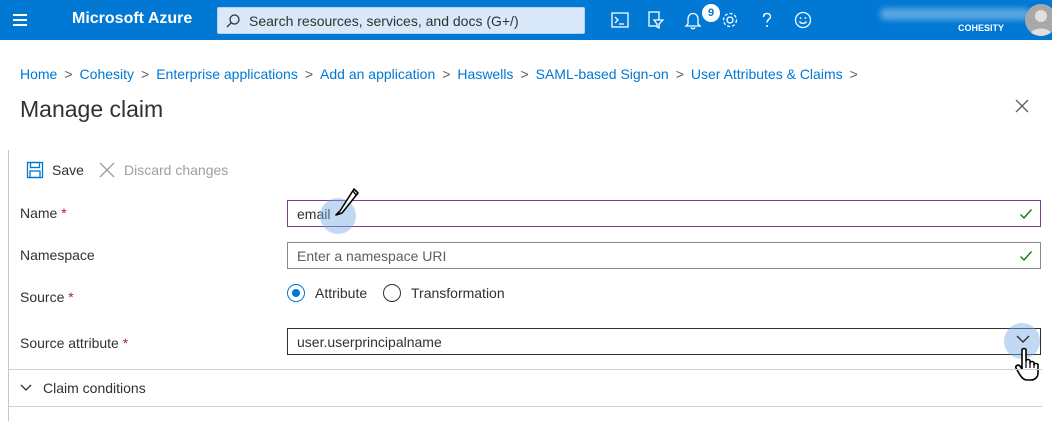 The height and width of the screenshot is (421, 1052). What do you see at coordinates (227, 74) in the screenshot?
I see `breadcrumb-enterprise-applications: Enterprise applications` at bounding box center [227, 74].